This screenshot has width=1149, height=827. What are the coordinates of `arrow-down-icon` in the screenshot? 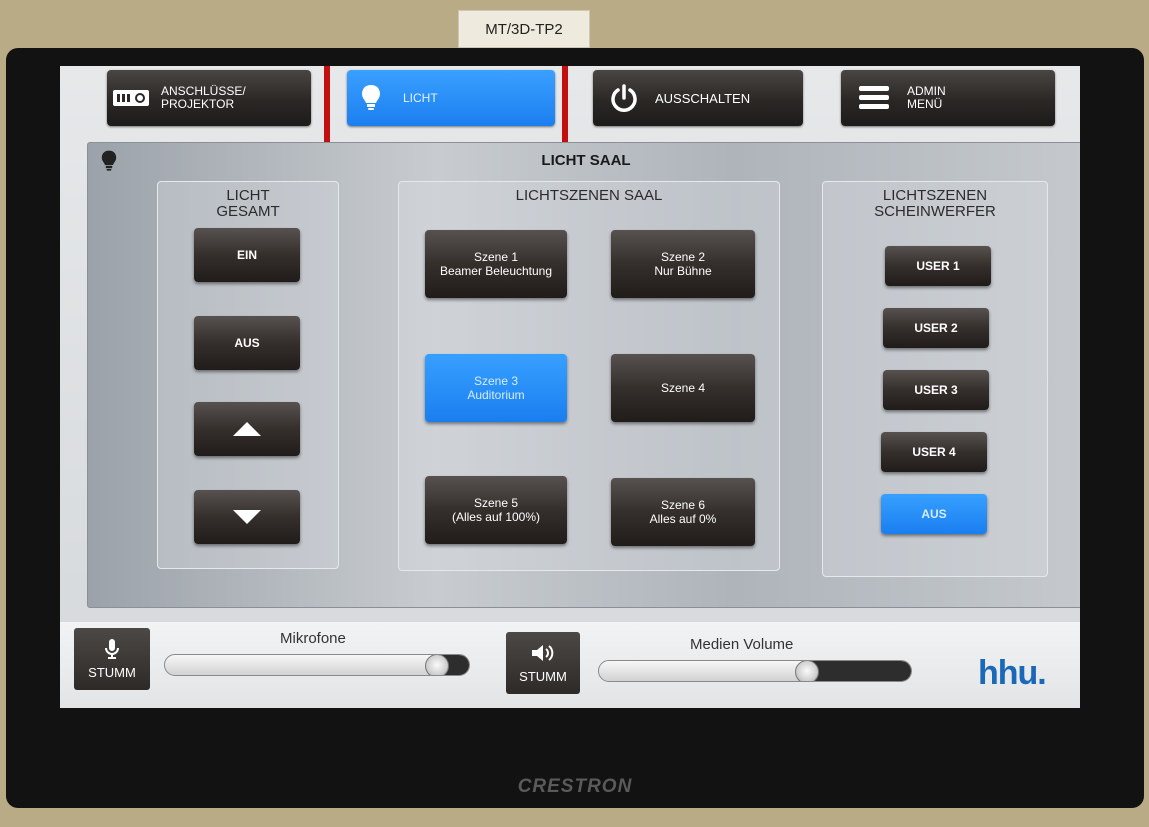 It's located at (247, 517).